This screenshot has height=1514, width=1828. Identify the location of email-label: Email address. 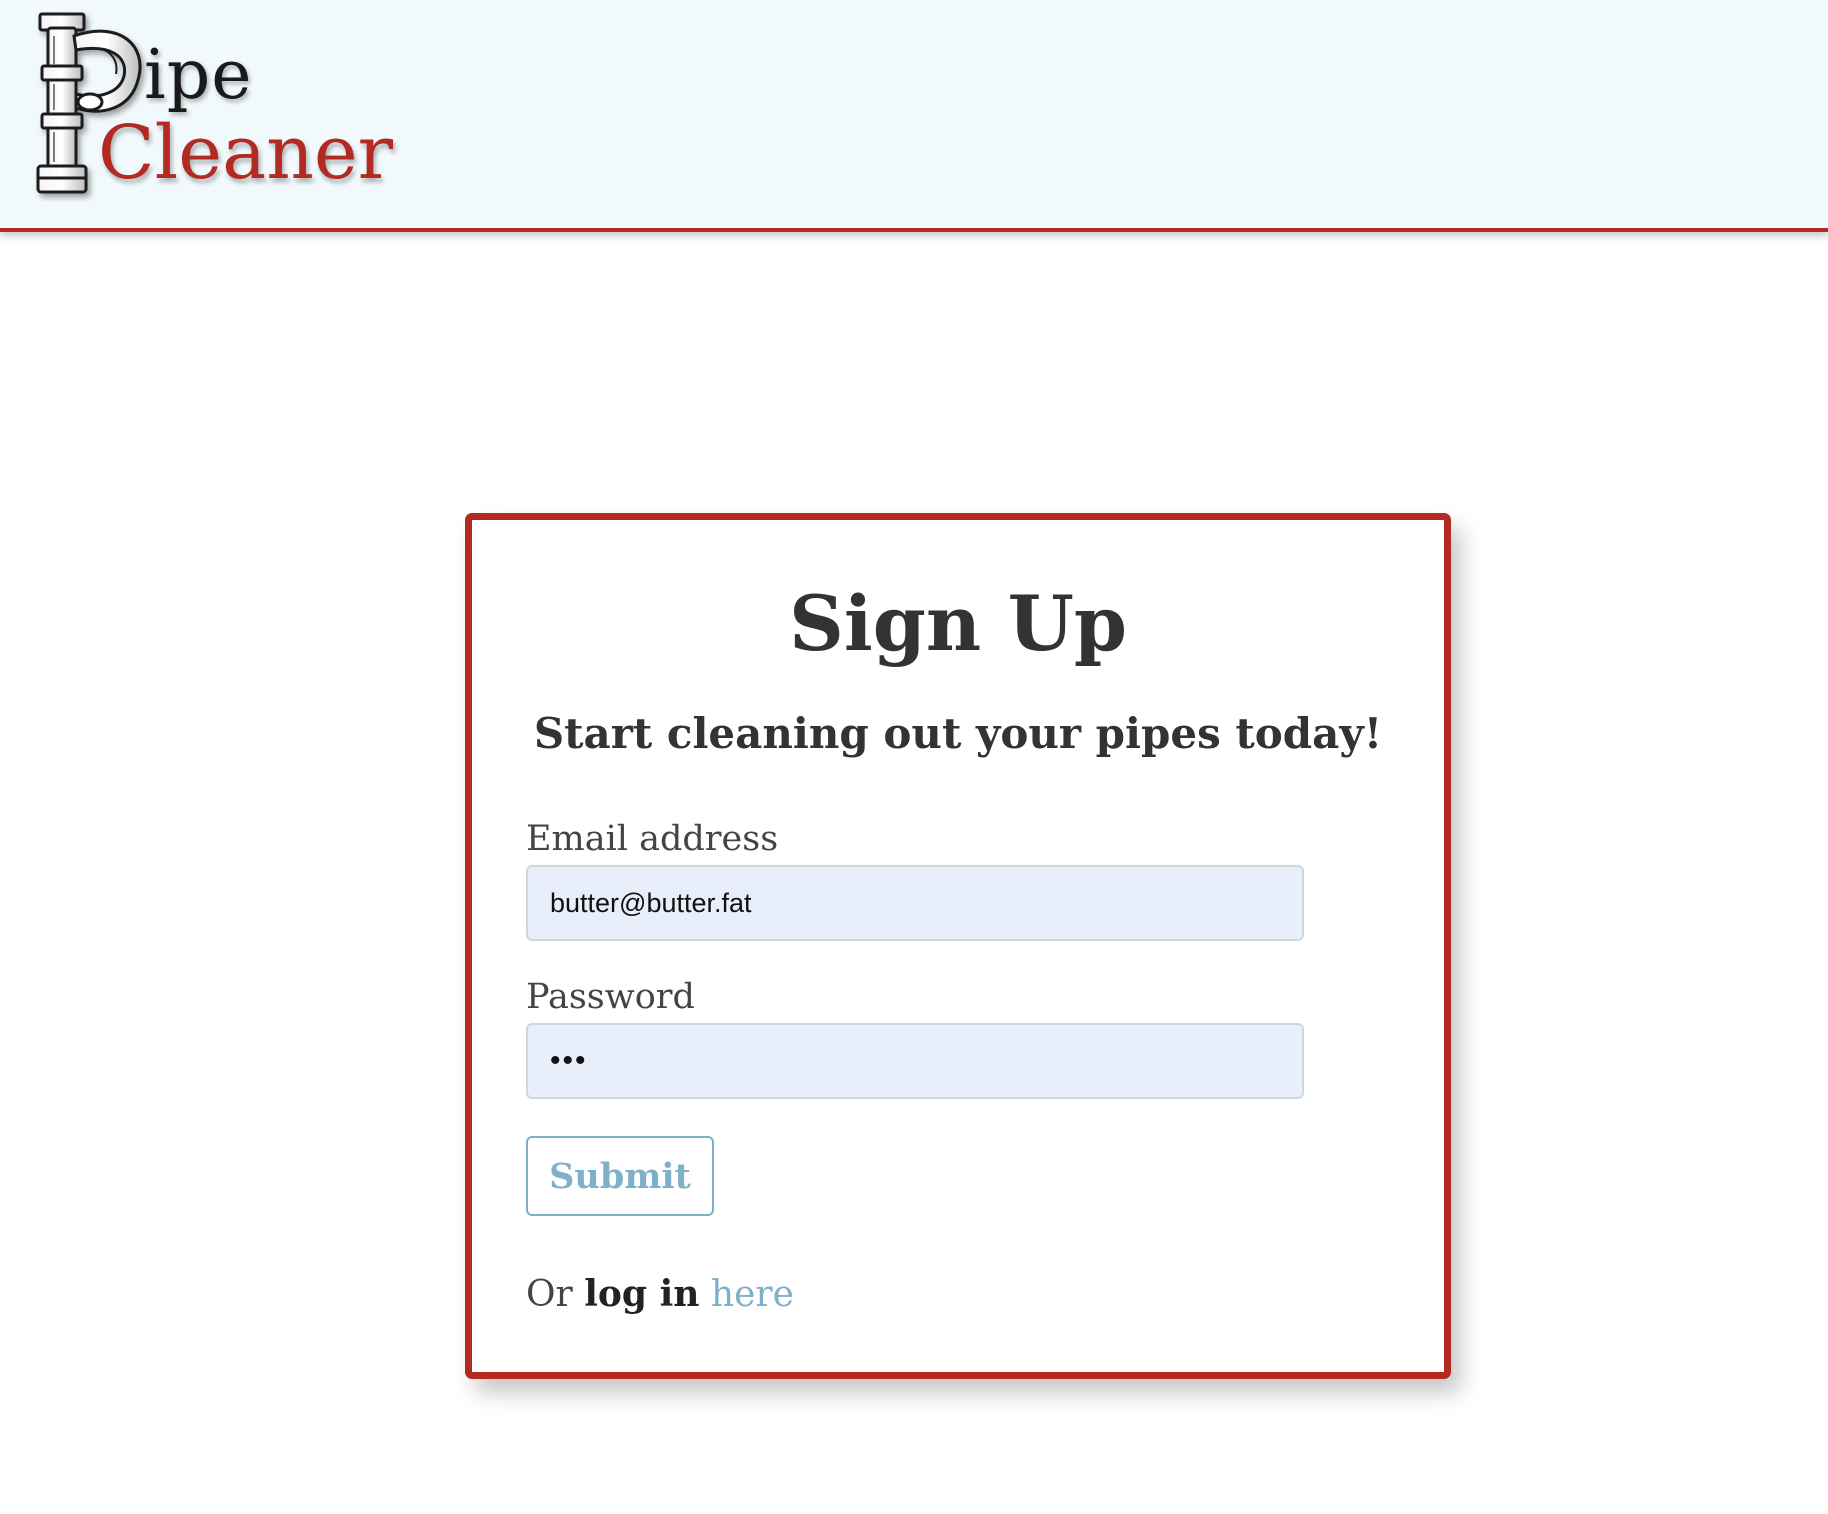
(652, 839).